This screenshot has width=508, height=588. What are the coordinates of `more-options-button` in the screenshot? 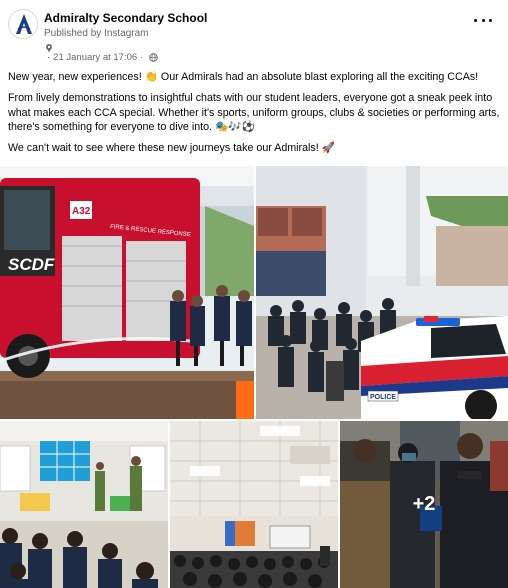 It's located at (483, 20).